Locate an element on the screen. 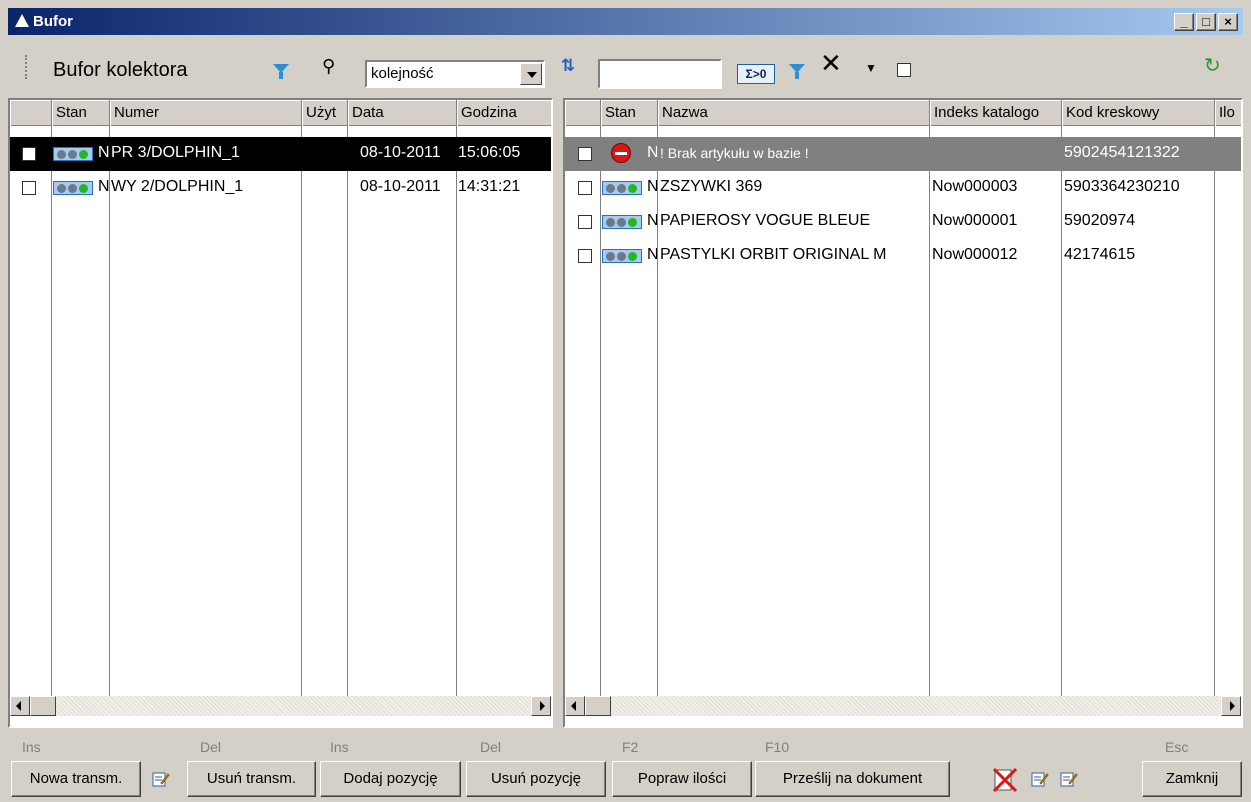 Image resolution: width=1251 pixels, height=802 pixels. maximize-button: □ is located at coordinates (1206, 22).